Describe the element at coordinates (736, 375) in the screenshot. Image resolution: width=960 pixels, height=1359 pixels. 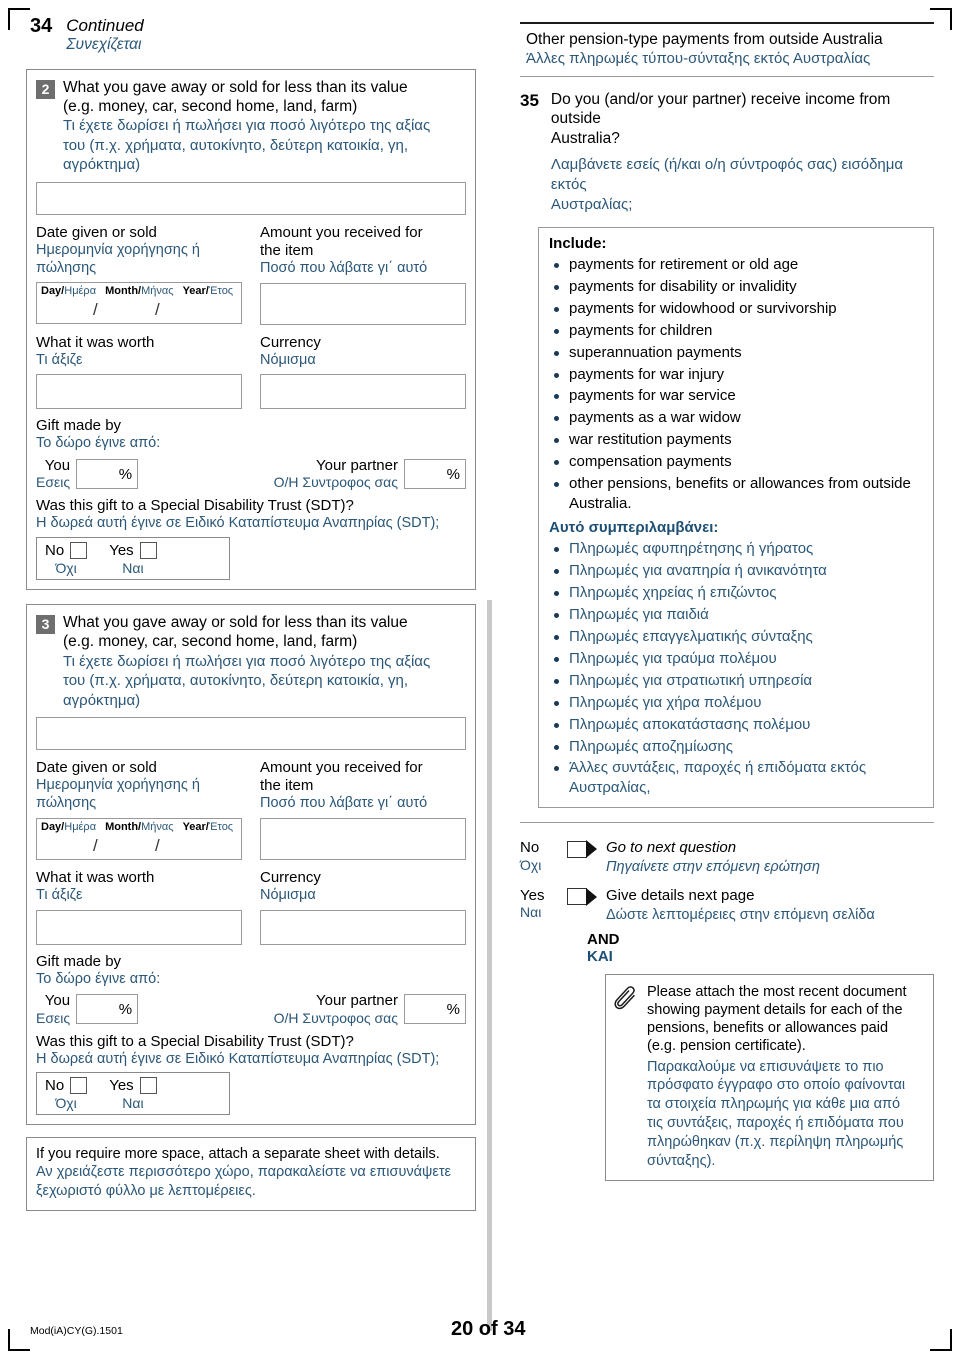
I see `list-item: payments for war injury` at that location.